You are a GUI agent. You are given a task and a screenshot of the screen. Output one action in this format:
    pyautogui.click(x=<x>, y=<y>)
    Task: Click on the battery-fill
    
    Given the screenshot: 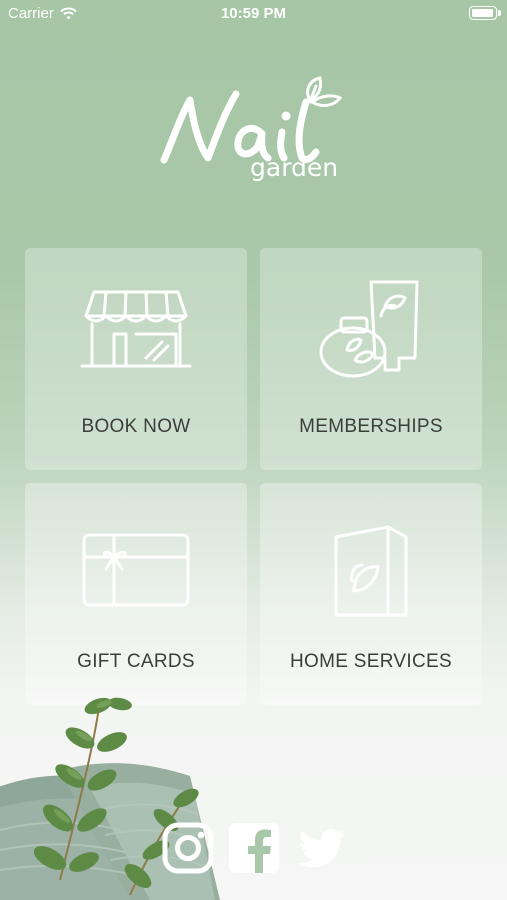 What is the action you would take?
    pyautogui.click(x=482, y=13)
    